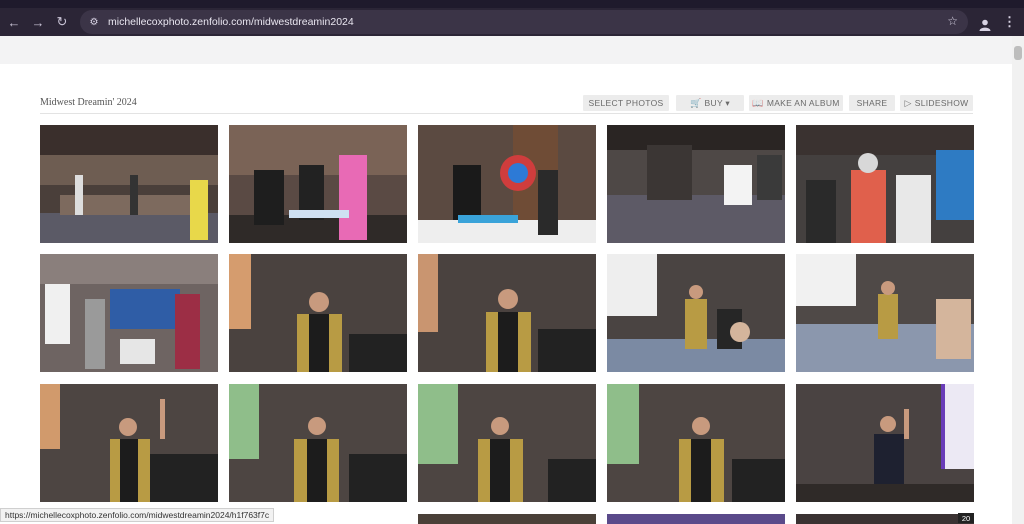 The height and width of the screenshot is (524, 1024). I want to click on play-icon: ▷, so click(908, 102).